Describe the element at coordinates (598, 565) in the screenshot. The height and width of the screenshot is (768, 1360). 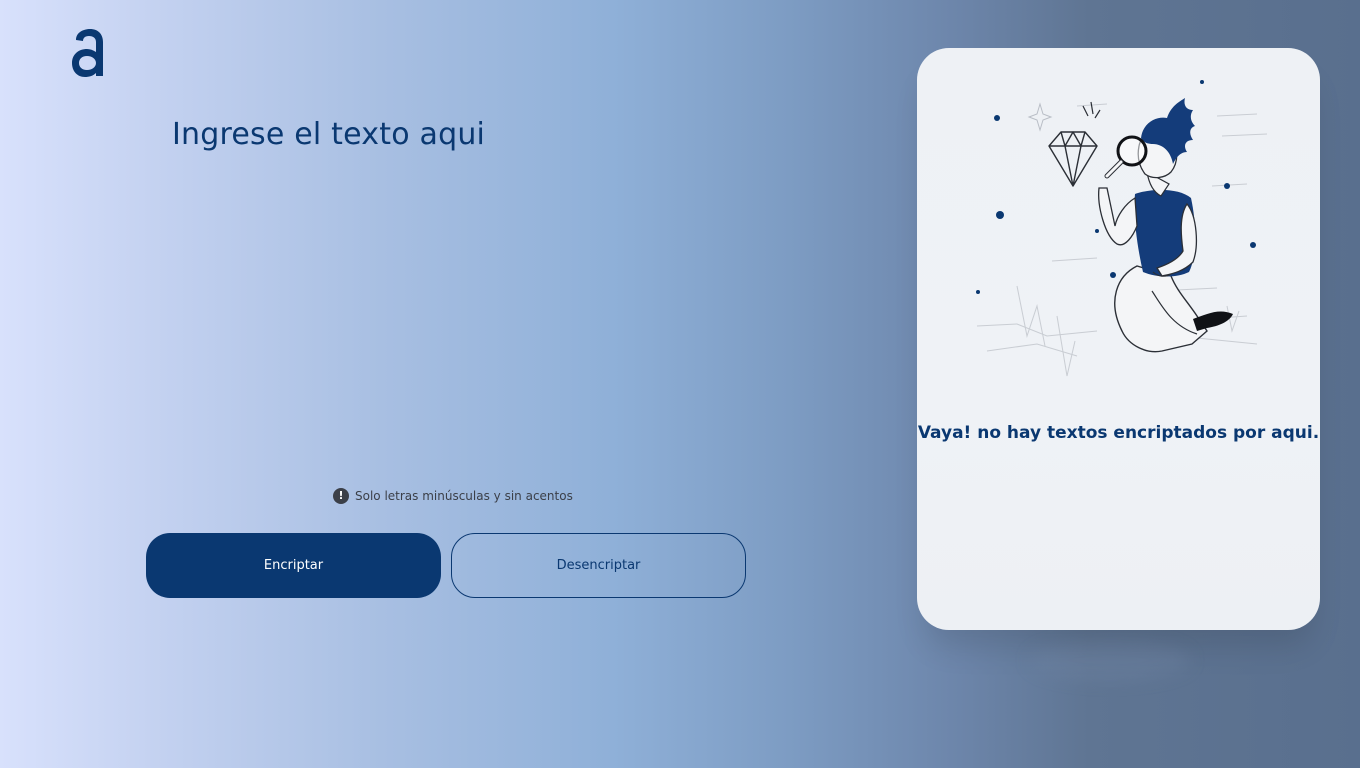
I see `decrypt-button: Desencriptar` at that location.